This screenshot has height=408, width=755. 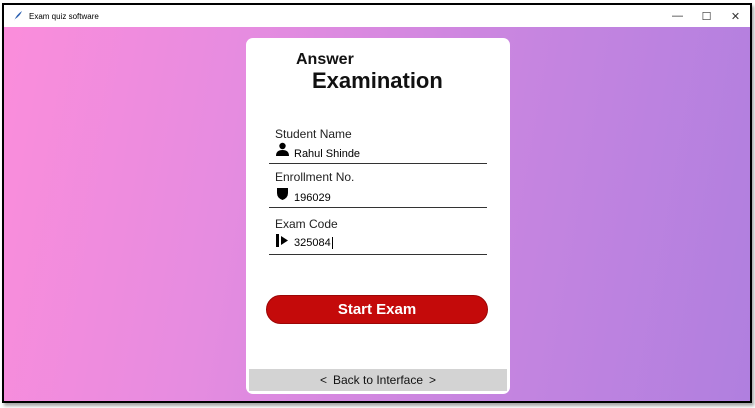 What do you see at coordinates (378, 163) in the screenshot?
I see `student-name-underline` at bounding box center [378, 163].